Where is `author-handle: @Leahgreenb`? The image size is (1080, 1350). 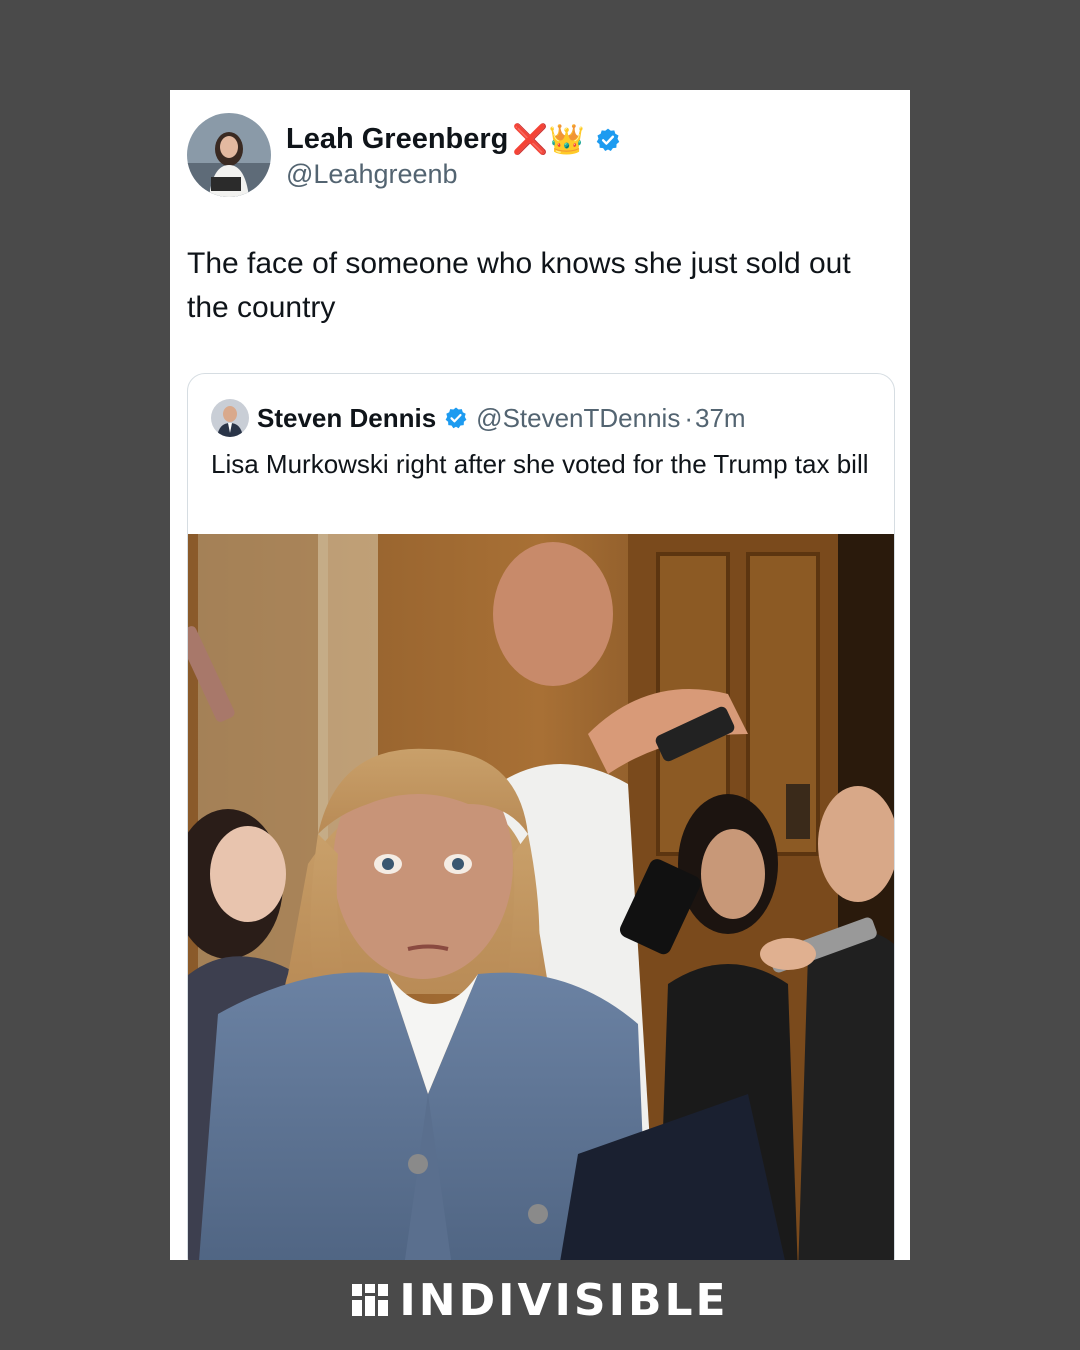 author-handle: @Leahgreenb is located at coordinates (453, 174).